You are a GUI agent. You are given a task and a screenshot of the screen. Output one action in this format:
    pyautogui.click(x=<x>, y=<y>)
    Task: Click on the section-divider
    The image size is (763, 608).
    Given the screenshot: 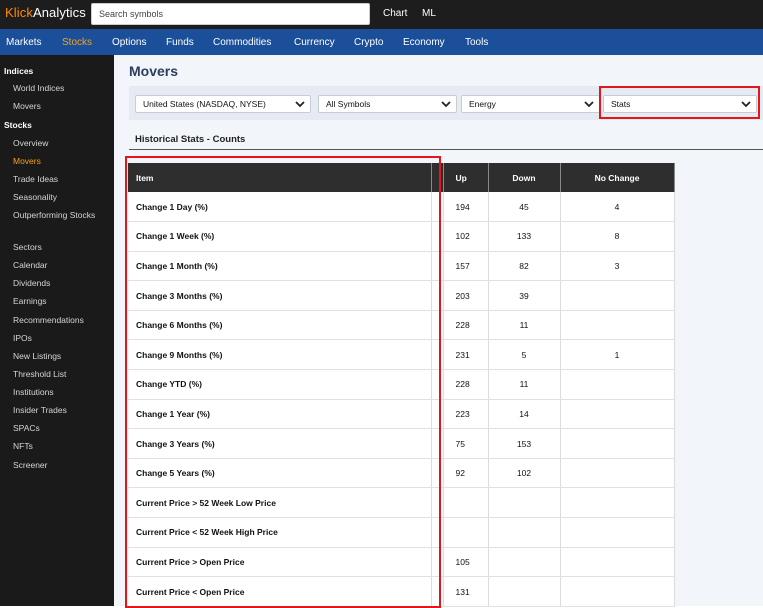 What is the action you would take?
    pyautogui.click(x=446, y=149)
    